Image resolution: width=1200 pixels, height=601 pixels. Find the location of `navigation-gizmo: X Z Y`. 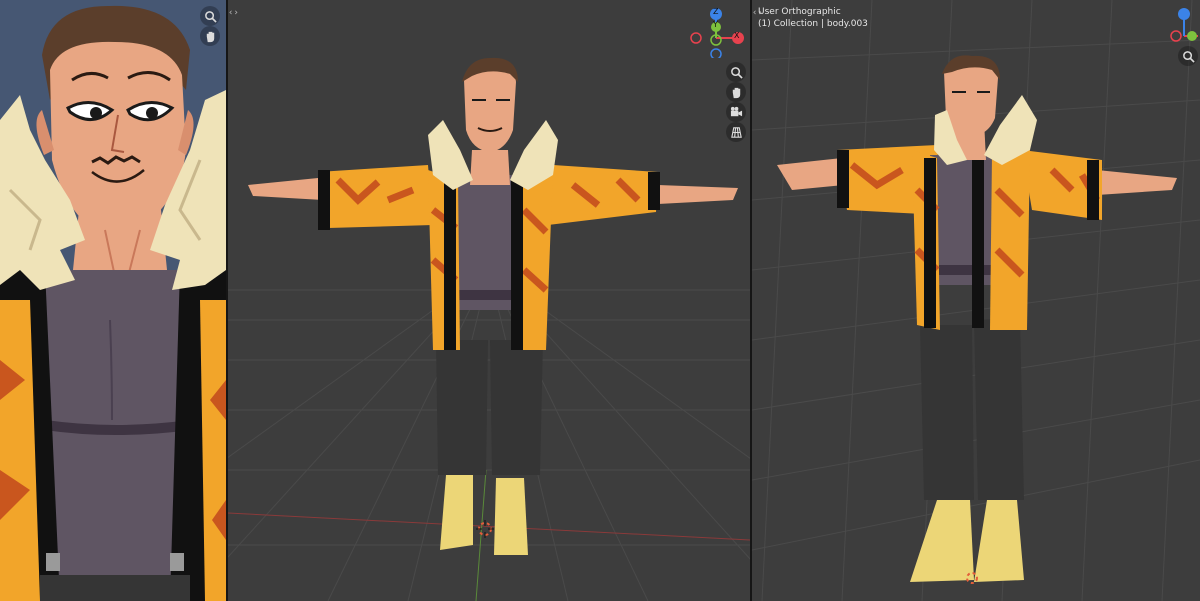

navigation-gizmo: X Z Y is located at coordinates (718, 33).